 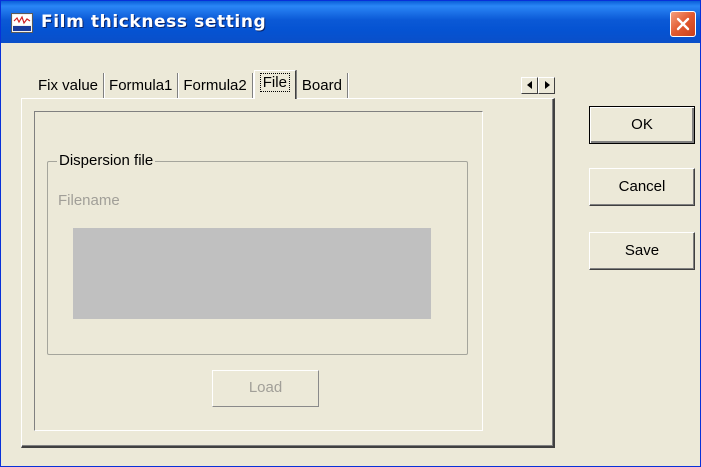 What do you see at coordinates (642, 251) in the screenshot?
I see `save-button: Save` at bounding box center [642, 251].